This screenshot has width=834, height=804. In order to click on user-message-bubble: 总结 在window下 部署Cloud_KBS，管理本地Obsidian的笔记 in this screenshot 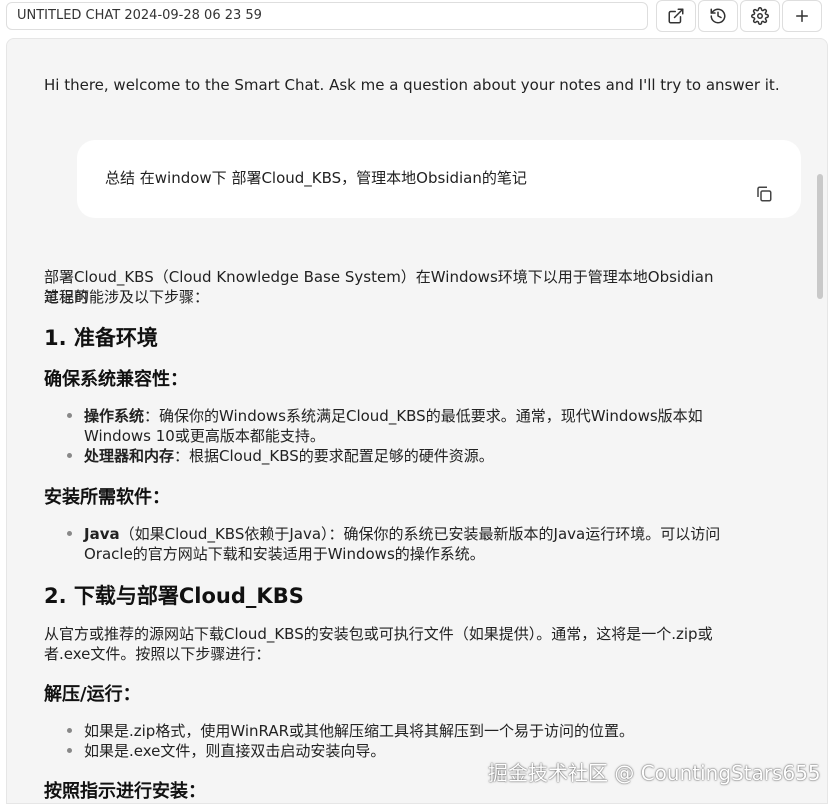, I will do `click(439, 179)`.